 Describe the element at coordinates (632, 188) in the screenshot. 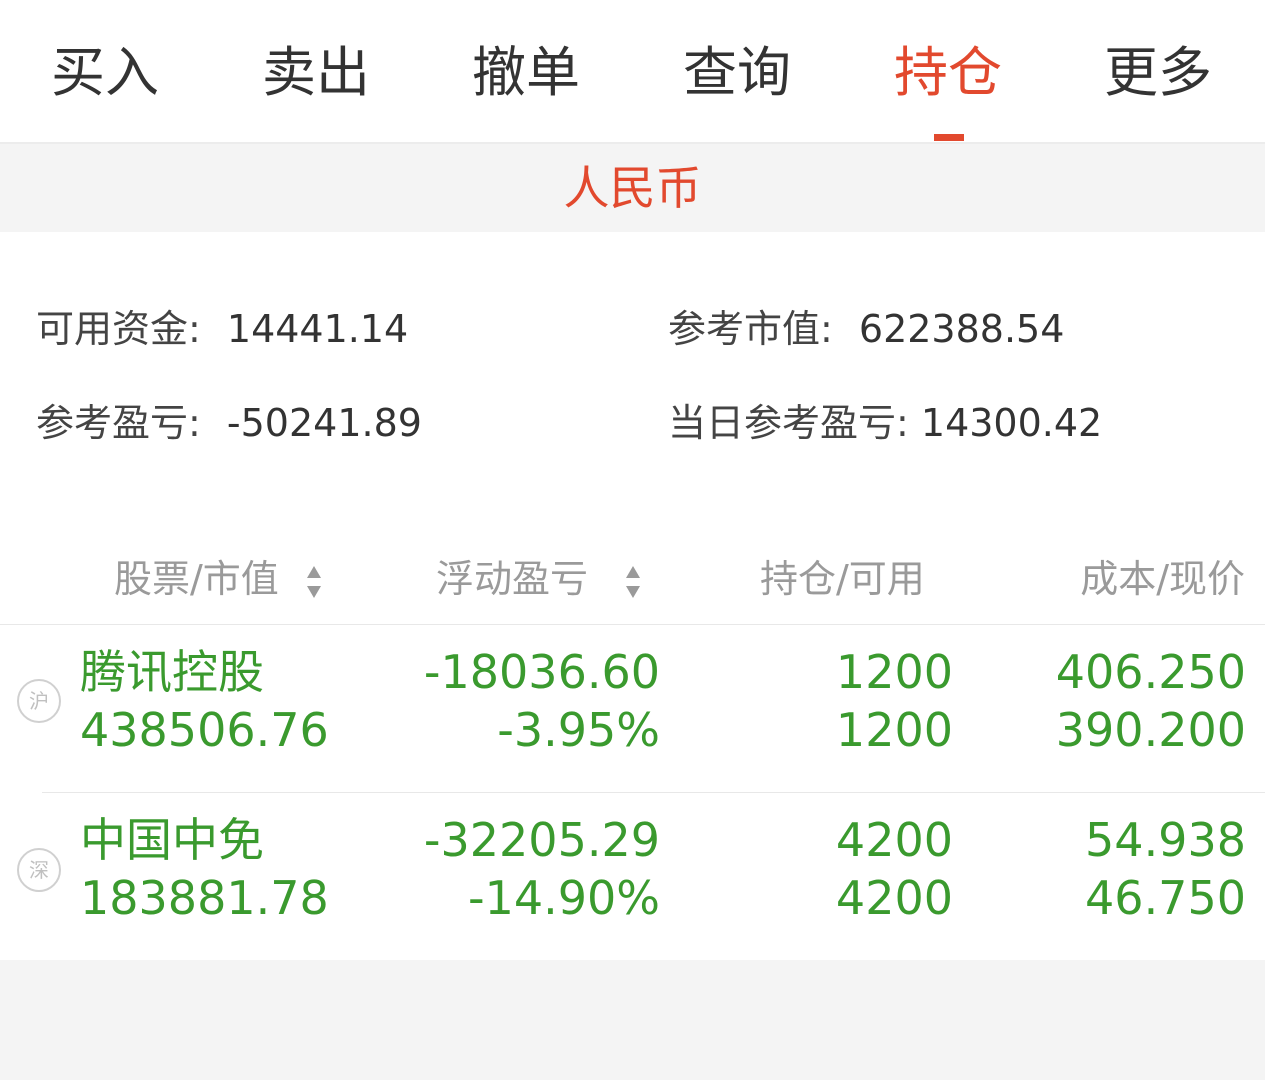

I see `currency-label: 人民币` at that location.